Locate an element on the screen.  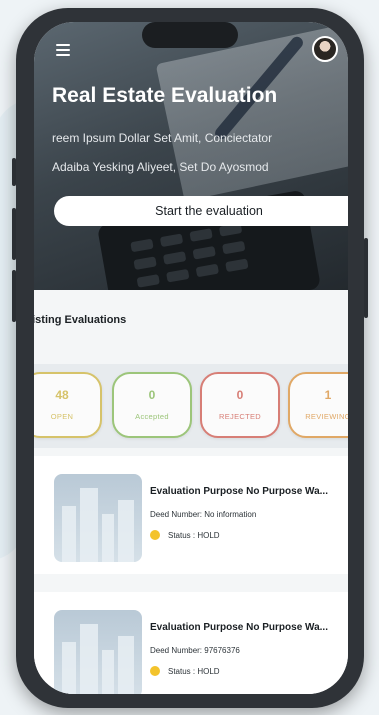
deed-number: Deed Number: No information is located at coordinates (203, 514).